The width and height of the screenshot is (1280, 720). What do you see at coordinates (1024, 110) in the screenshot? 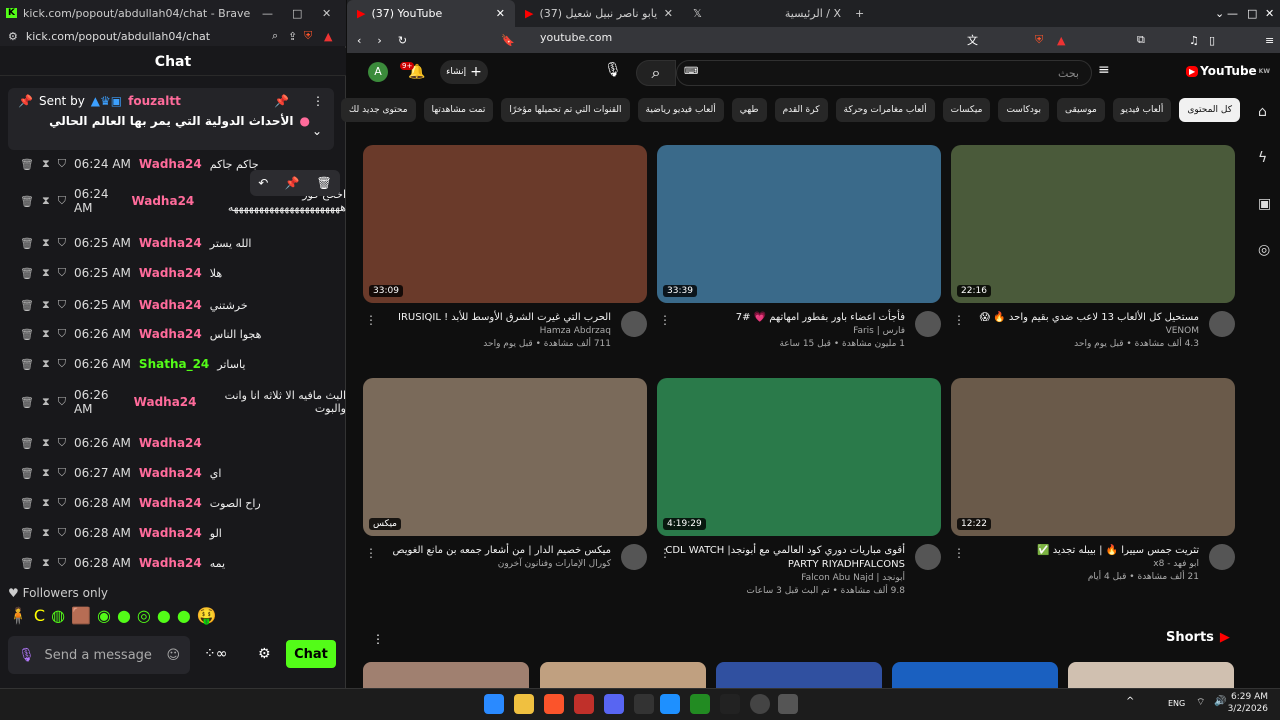
I see `filter-chip: بودكاست` at bounding box center [1024, 110].